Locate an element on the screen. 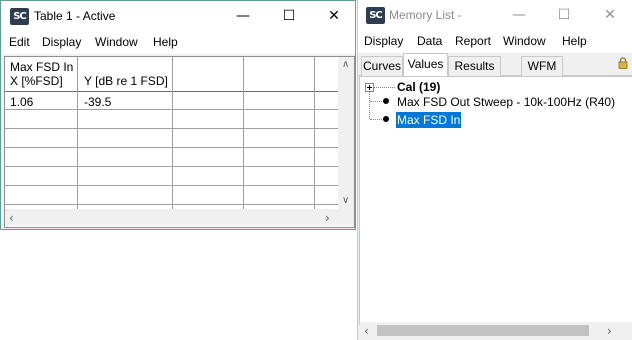  table-cell-x: 1.06 is located at coordinates (21, 102).